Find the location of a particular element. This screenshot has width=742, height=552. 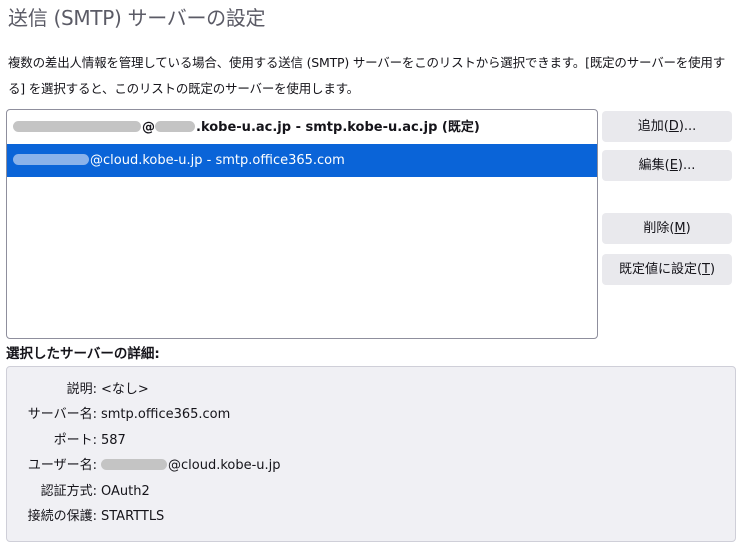

server-name-value: smtp.office365.com is located at coordinates (166, 414).